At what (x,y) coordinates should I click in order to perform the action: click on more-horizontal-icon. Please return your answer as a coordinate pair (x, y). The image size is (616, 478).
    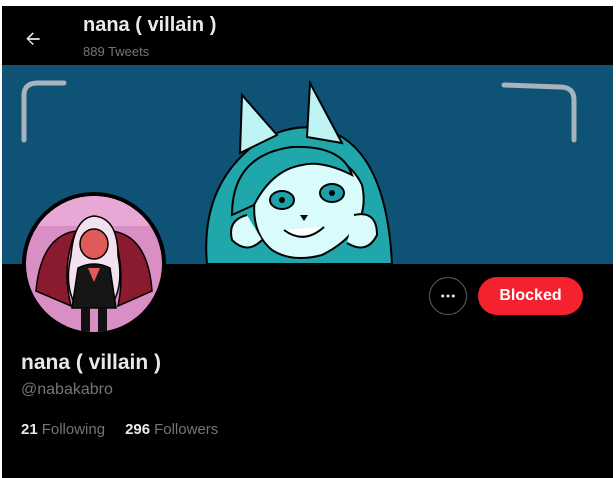
    Looking at the image, I should click on (448, 296).